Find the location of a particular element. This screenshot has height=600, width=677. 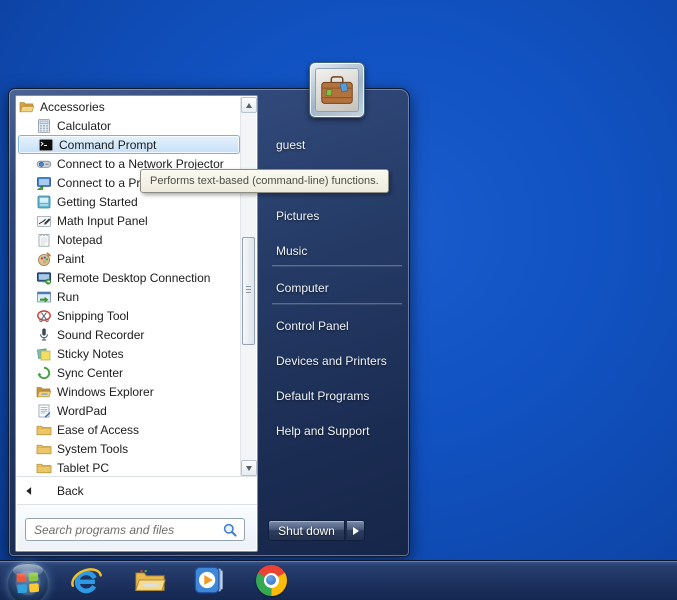

math-input-panel-icon is located at coordinates (44, 221).